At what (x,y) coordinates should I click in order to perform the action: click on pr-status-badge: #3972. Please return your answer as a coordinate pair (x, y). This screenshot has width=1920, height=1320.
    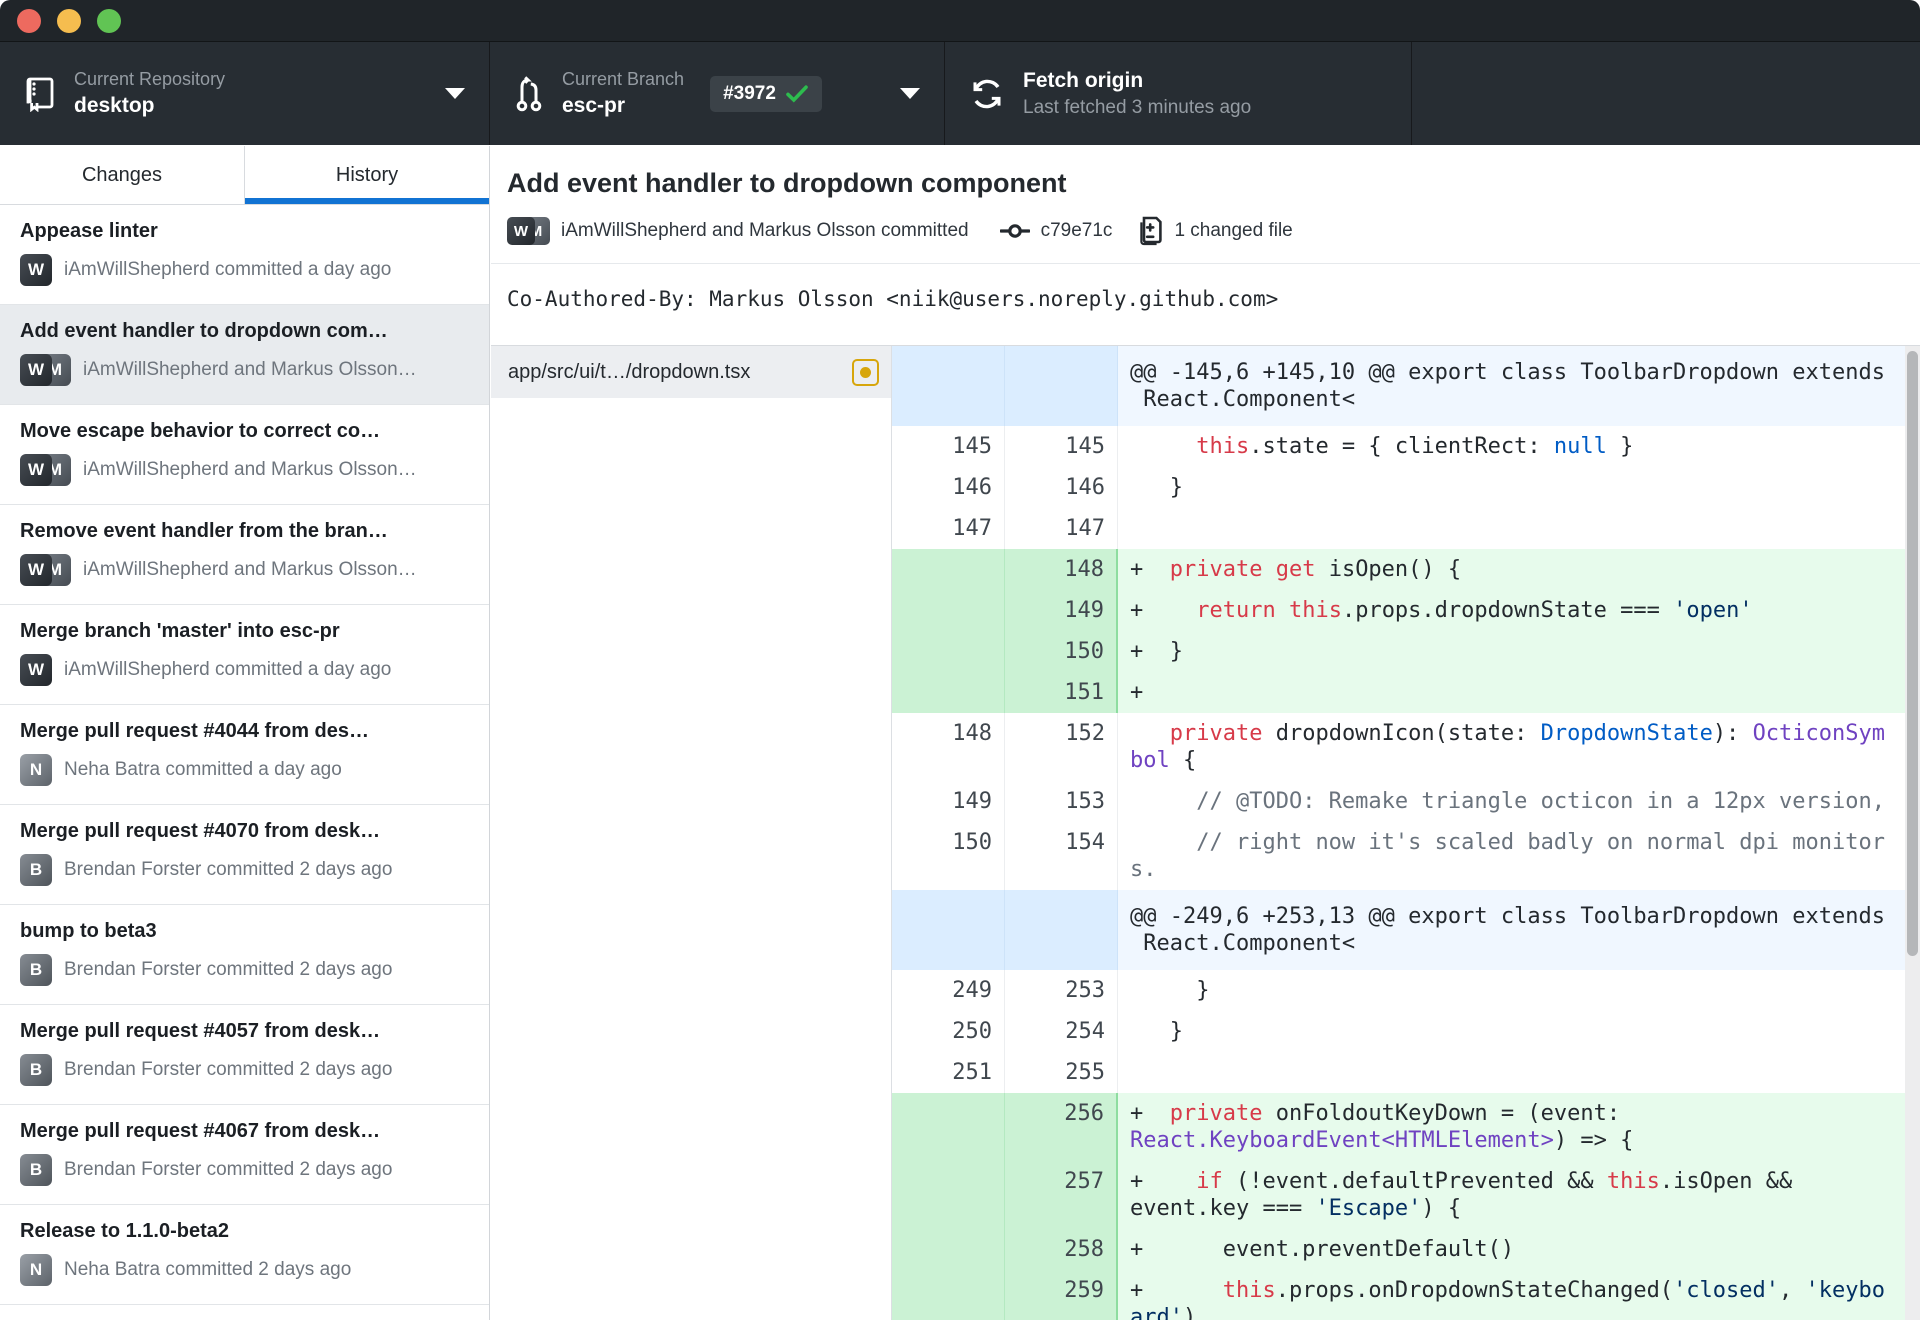
    Looking at the image, I should click on (766, 93).